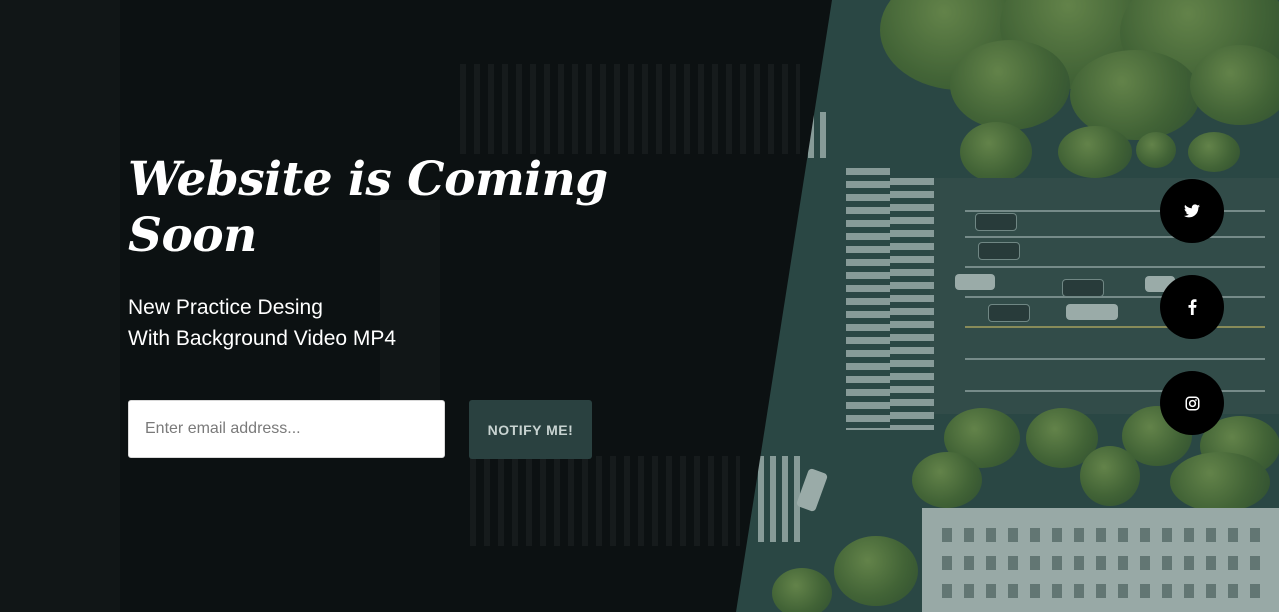  I want to click on facebook-button, so click(1192, 307).